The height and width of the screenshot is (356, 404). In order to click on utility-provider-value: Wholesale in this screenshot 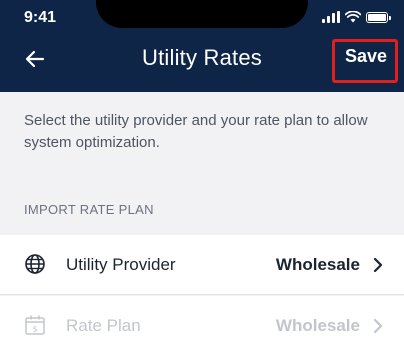, I will do `click(317, 264)`.